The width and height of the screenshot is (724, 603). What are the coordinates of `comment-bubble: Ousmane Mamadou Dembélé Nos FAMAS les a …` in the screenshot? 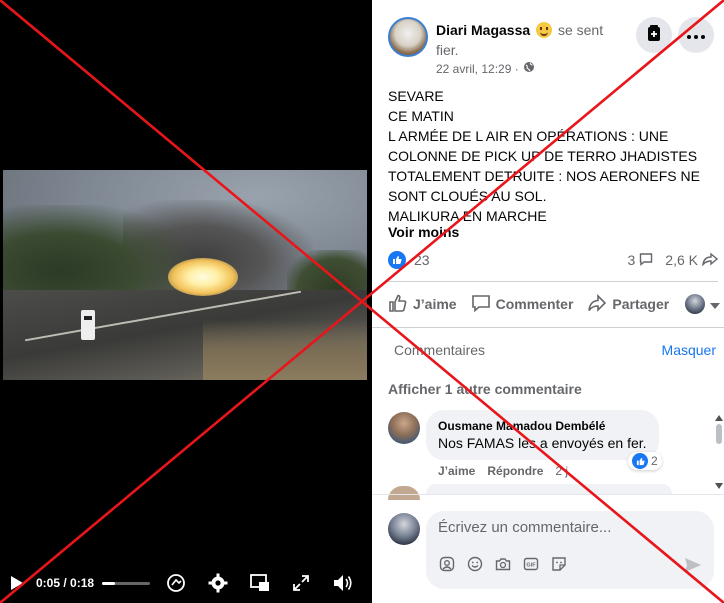 It's located at (542, 435).